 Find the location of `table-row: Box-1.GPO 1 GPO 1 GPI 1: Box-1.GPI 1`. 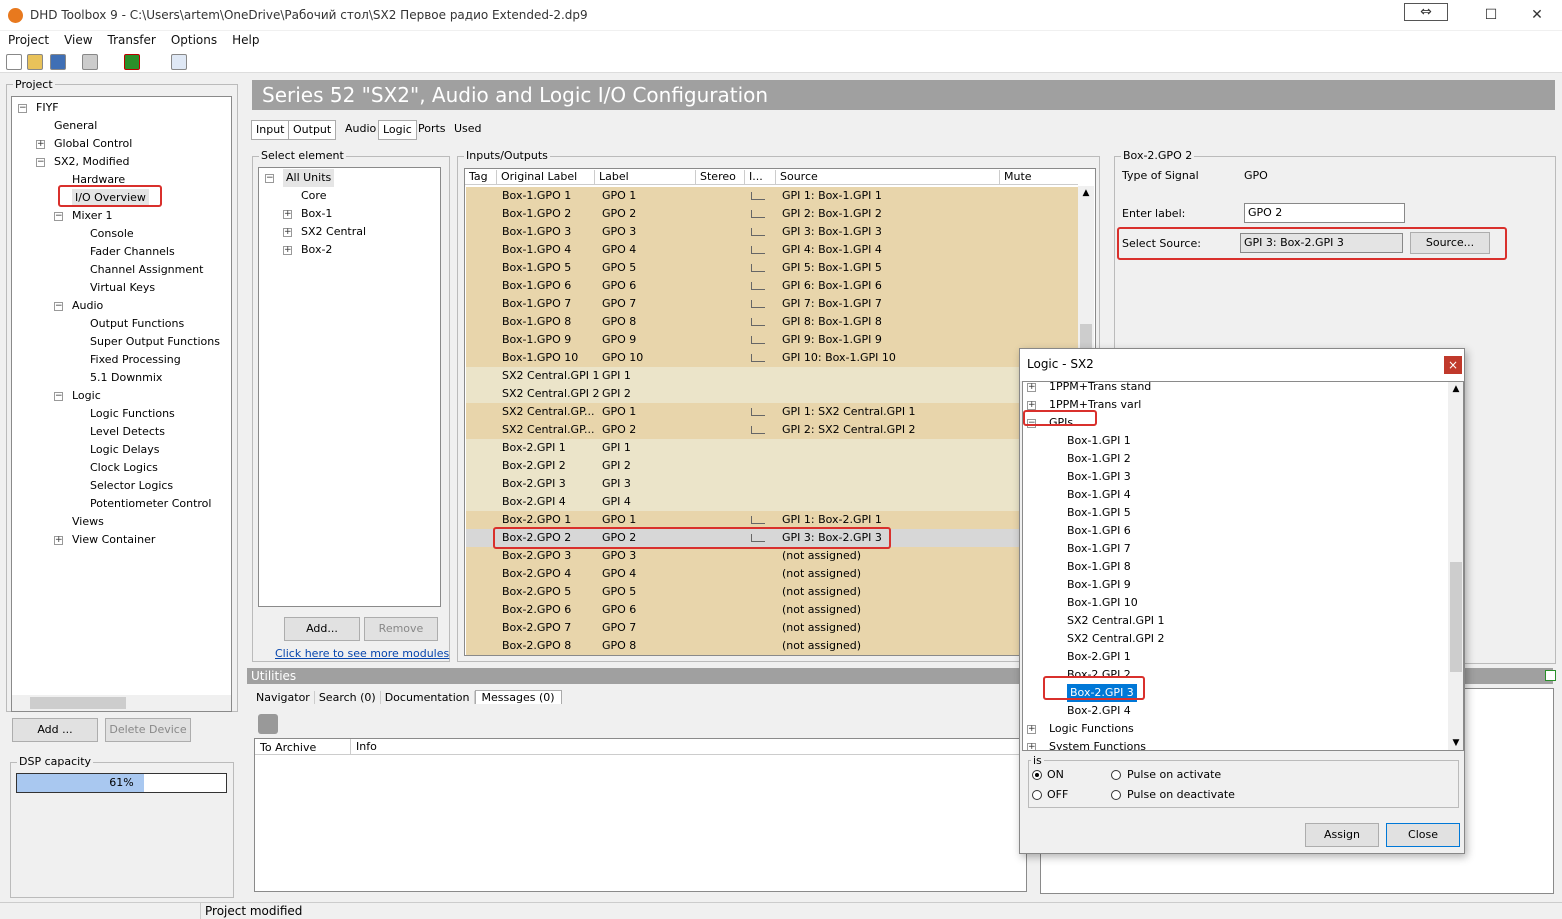

table-row: Box-1.GPO 1 GPO 1 GPI 1: Box-1.GPI 1 is located at coordinates (772, 196).